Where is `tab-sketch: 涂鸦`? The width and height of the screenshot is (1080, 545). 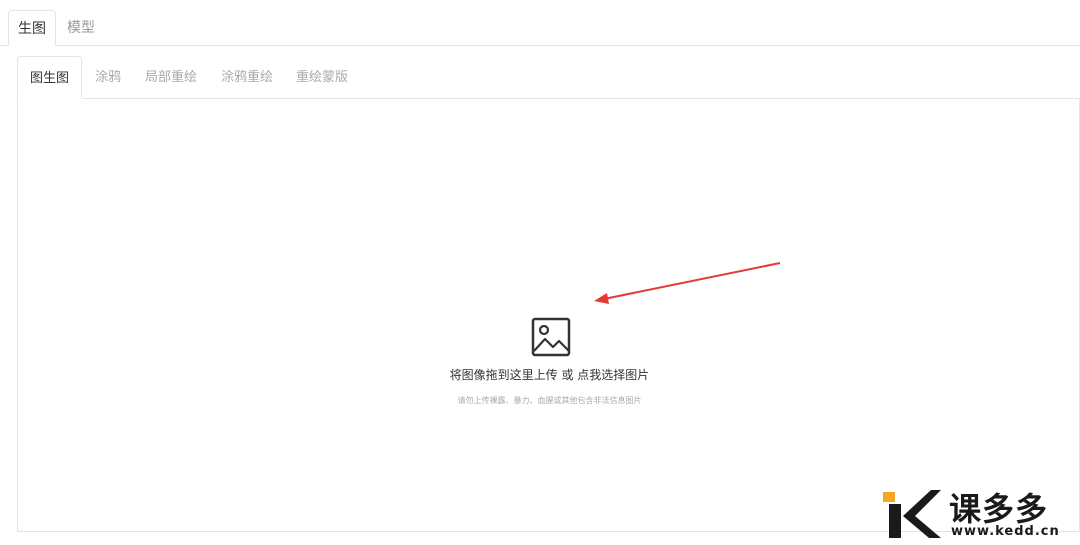
tab-sketch: 涂鸦 is located at coordinates (108, 77).